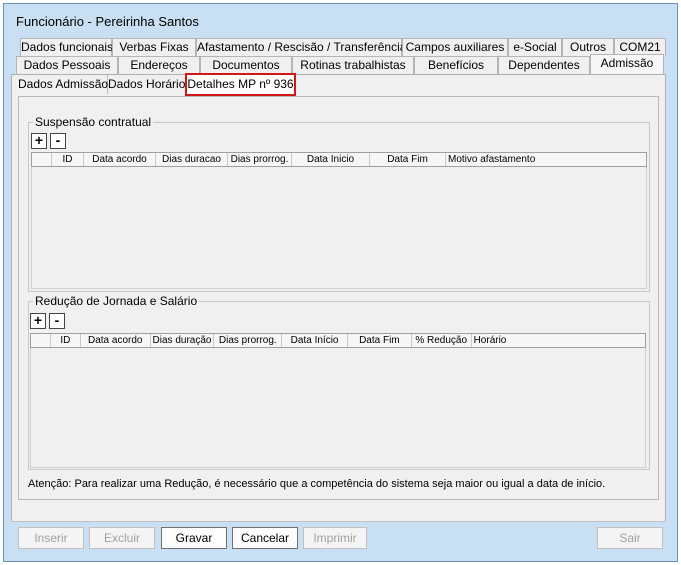 This screenshot has height=565, width=681. Describe the element at coordinates (544, 65) in the screenshot. I see `tab-dependentes: Dependentes` at that location.